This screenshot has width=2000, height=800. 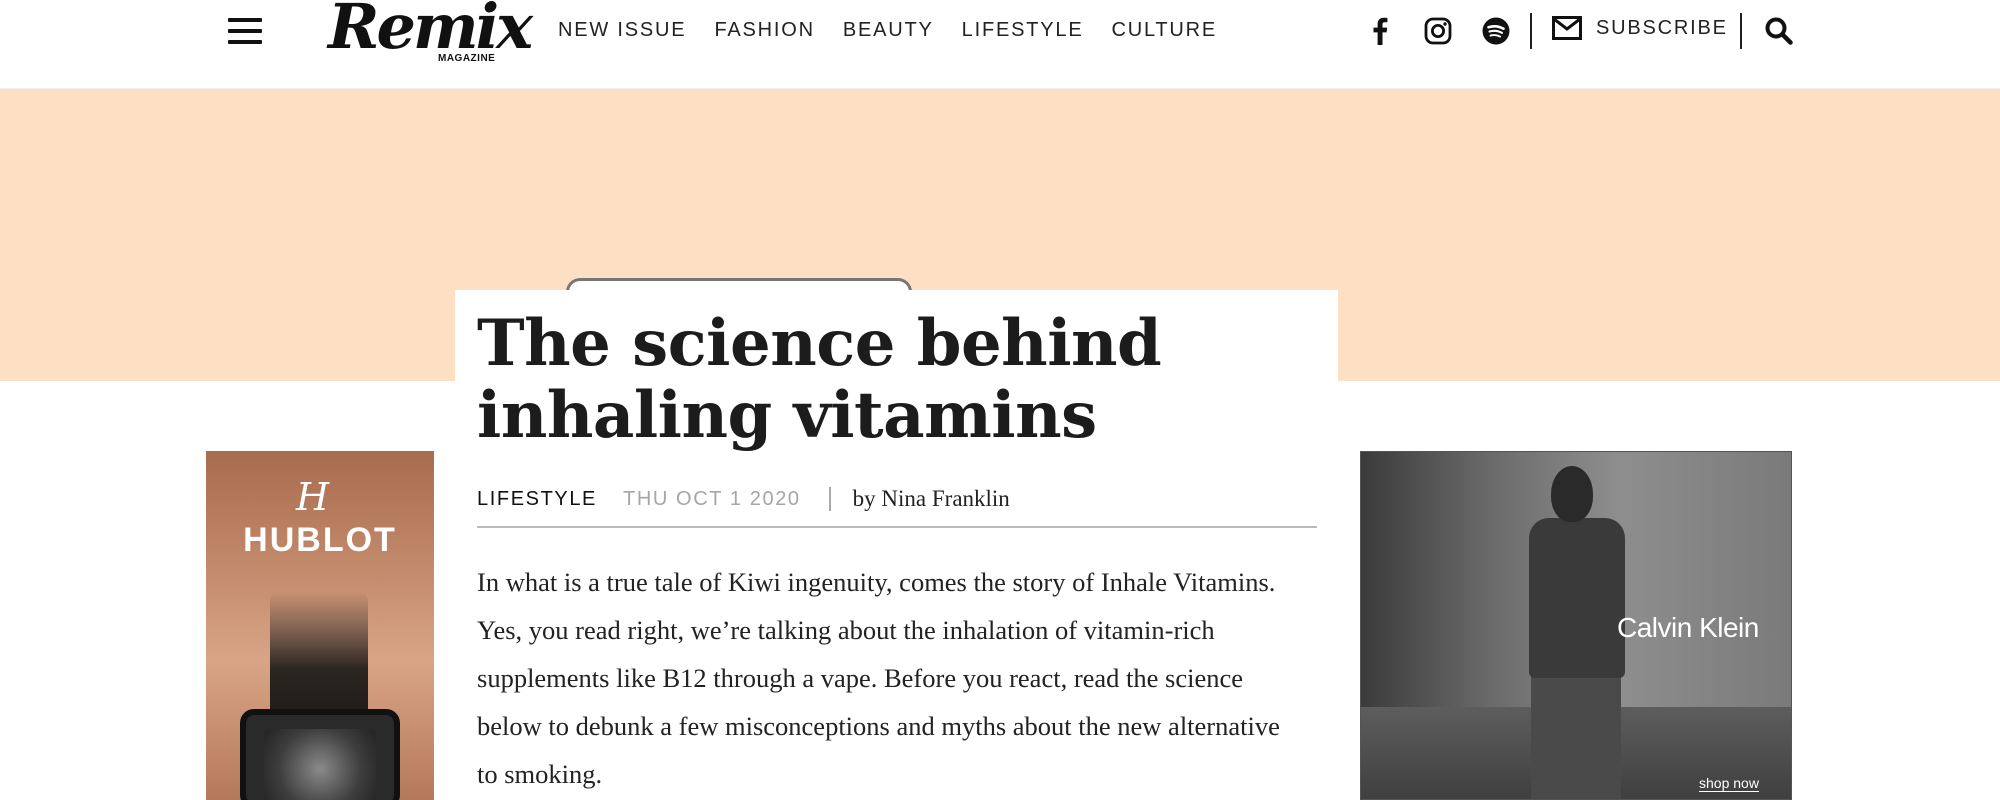 I want to click on hublot-logo-mark: H, so click(x=313, y=497).